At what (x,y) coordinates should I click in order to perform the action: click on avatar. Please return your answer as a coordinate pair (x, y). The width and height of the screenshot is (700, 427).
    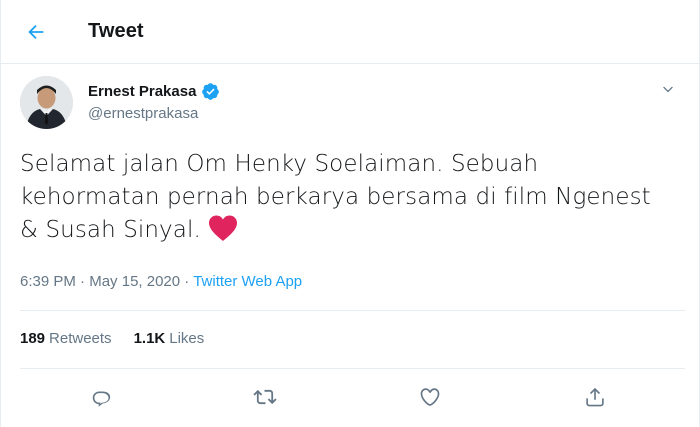
    Looking at the image, I should click on (46, 102).